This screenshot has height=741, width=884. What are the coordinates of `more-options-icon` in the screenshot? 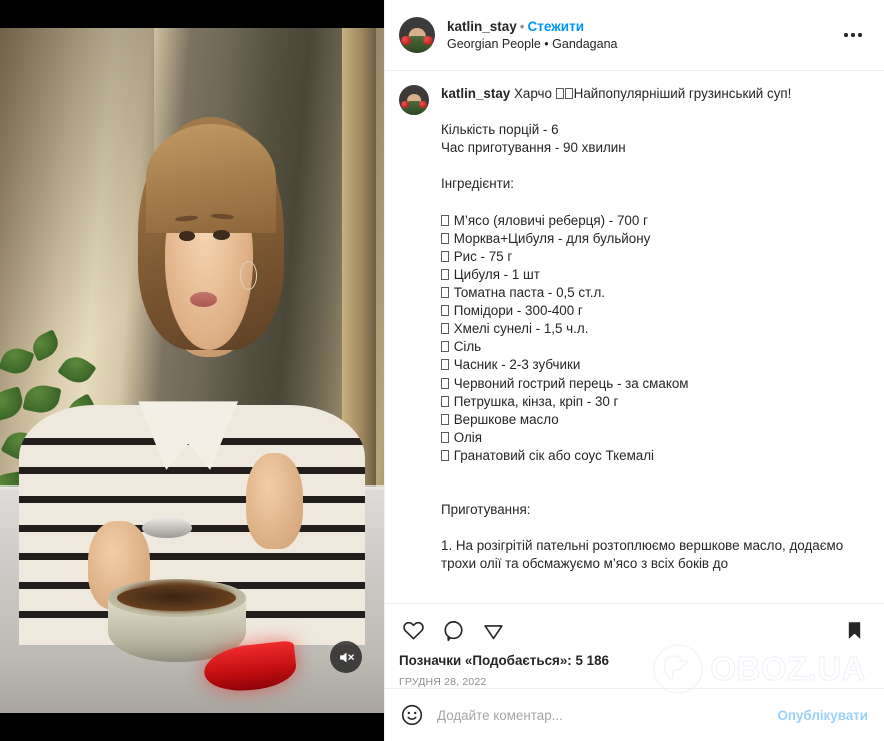 It's located at (846, 35).